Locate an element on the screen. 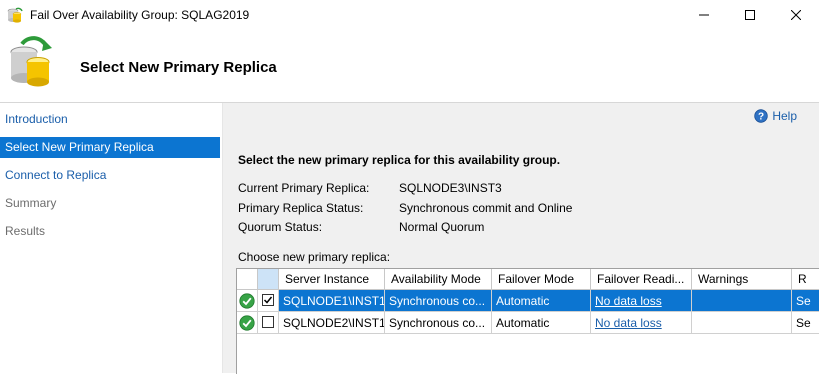 This screenshot has width=819, height=374. close-icon is located at coordinates (796, 15).